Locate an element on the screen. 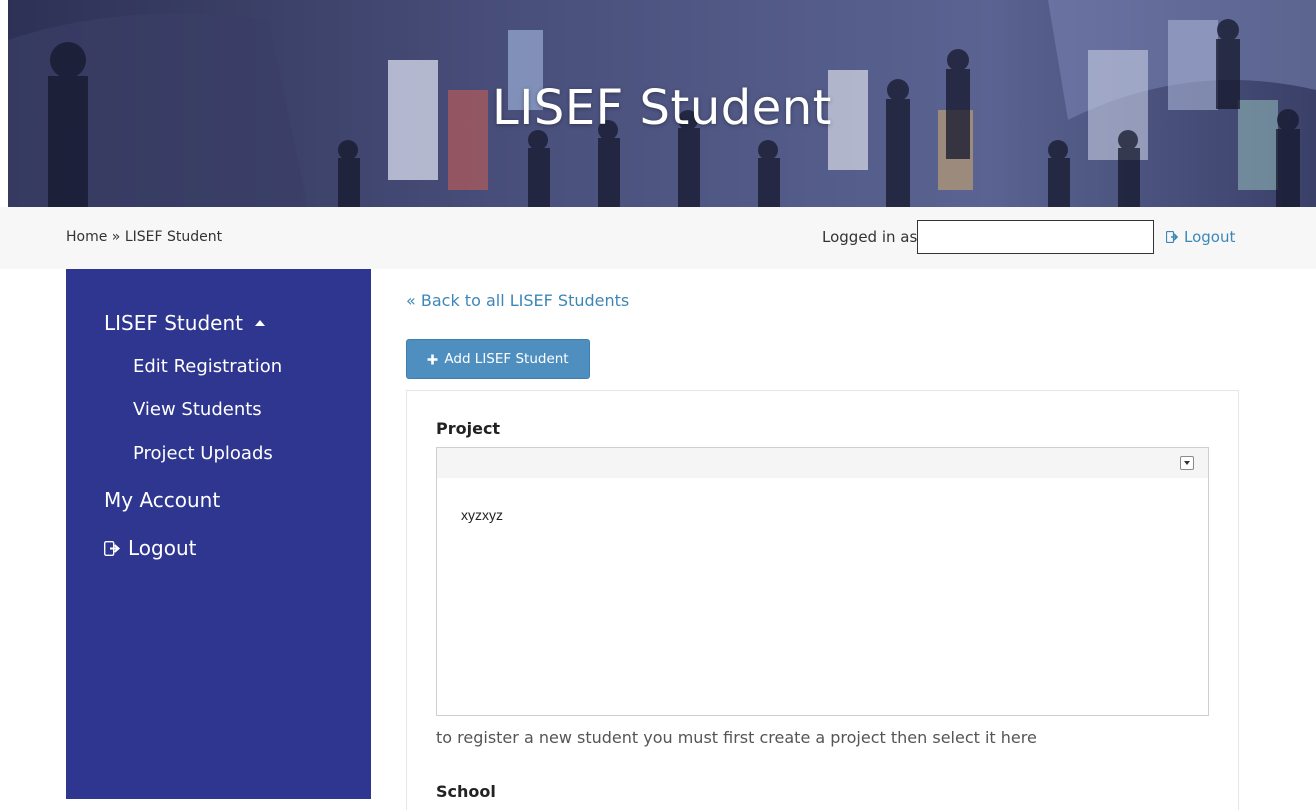  sidebar-item-label: My Account is located at coordinates (162, 500).